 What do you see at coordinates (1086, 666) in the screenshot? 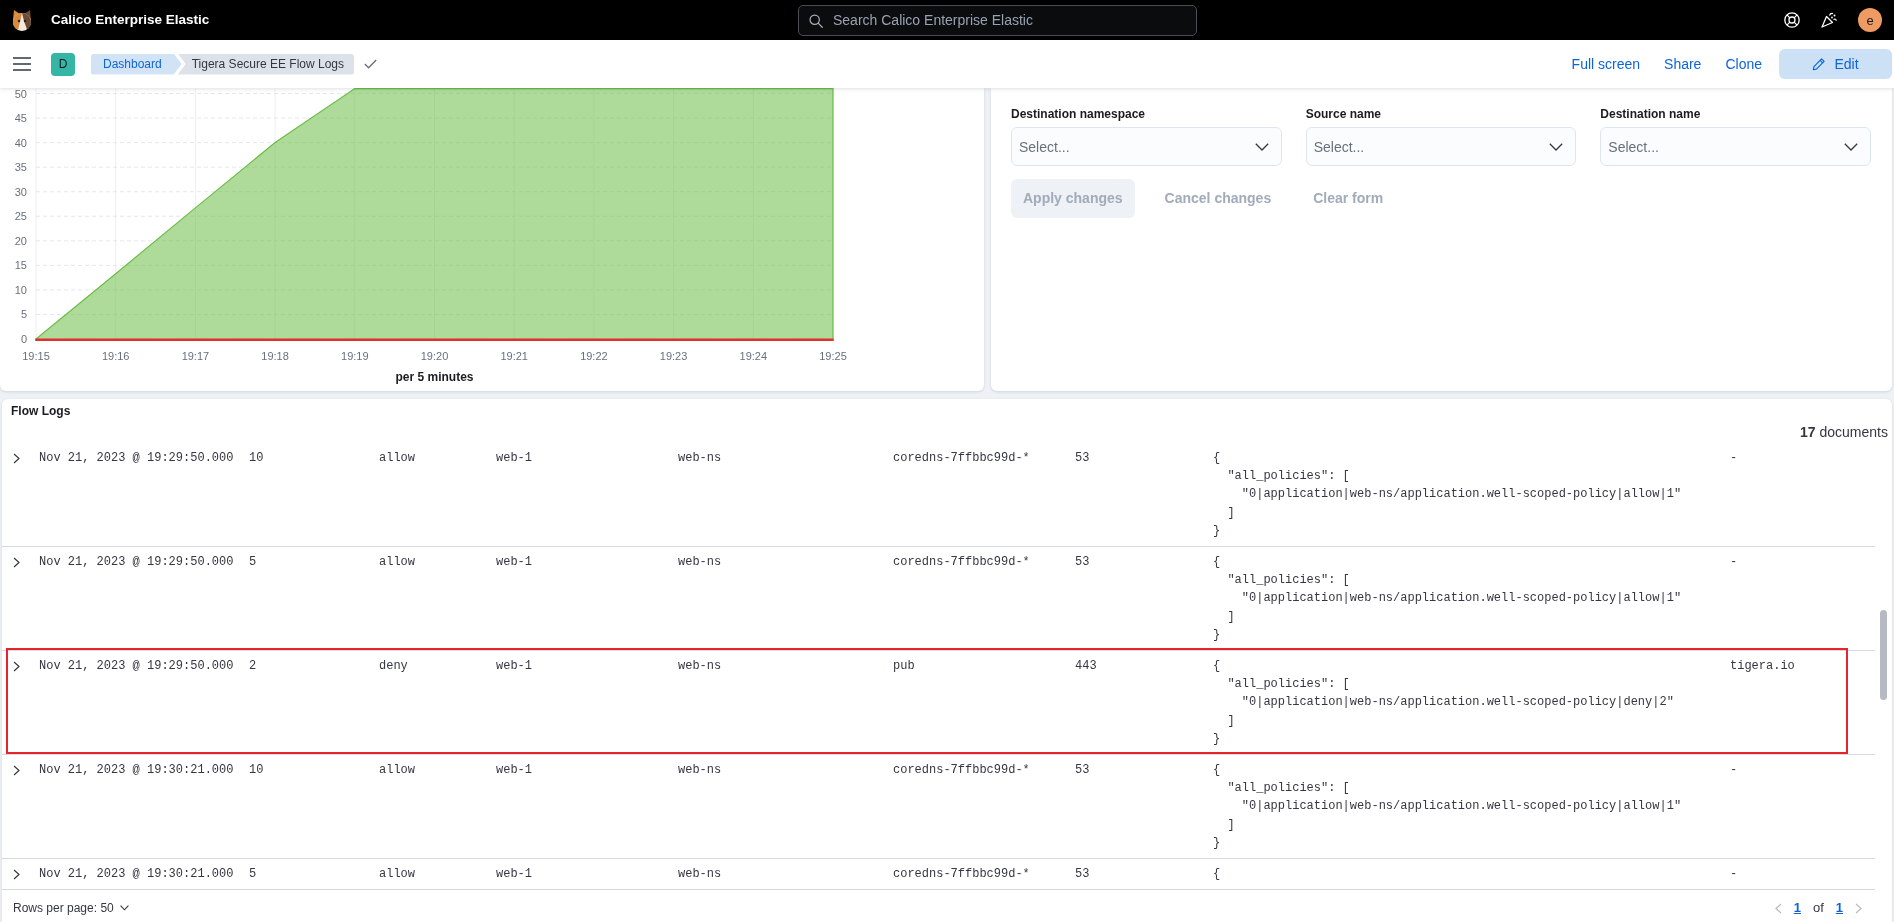
I see `table-cell: 443` at bounding box center [1086, 666].